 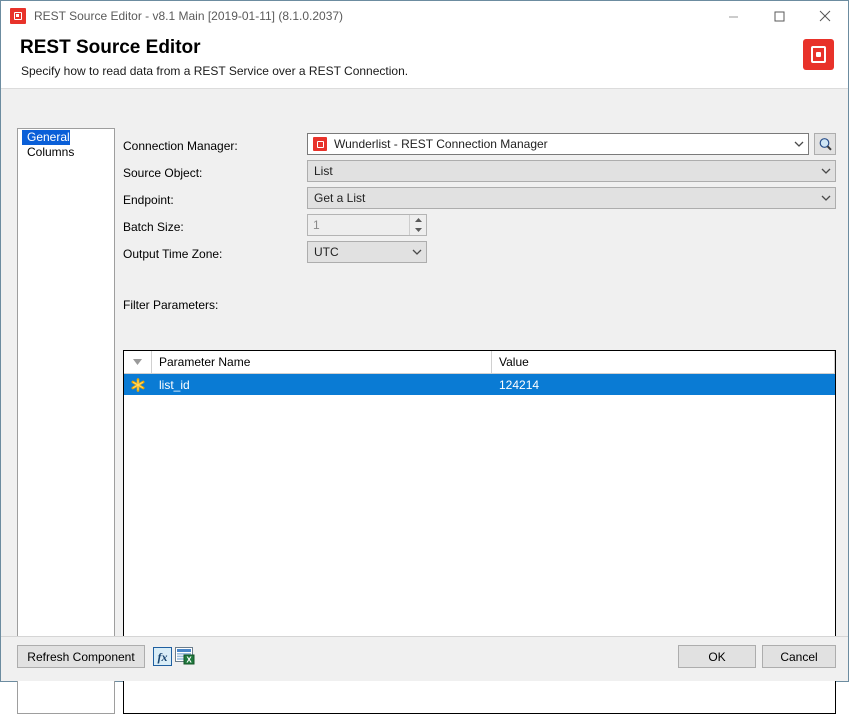 What do you see at coordinates (418, 220) in the screenshot?
I see `stepper-up-icon` at bounding box center [418, 220].